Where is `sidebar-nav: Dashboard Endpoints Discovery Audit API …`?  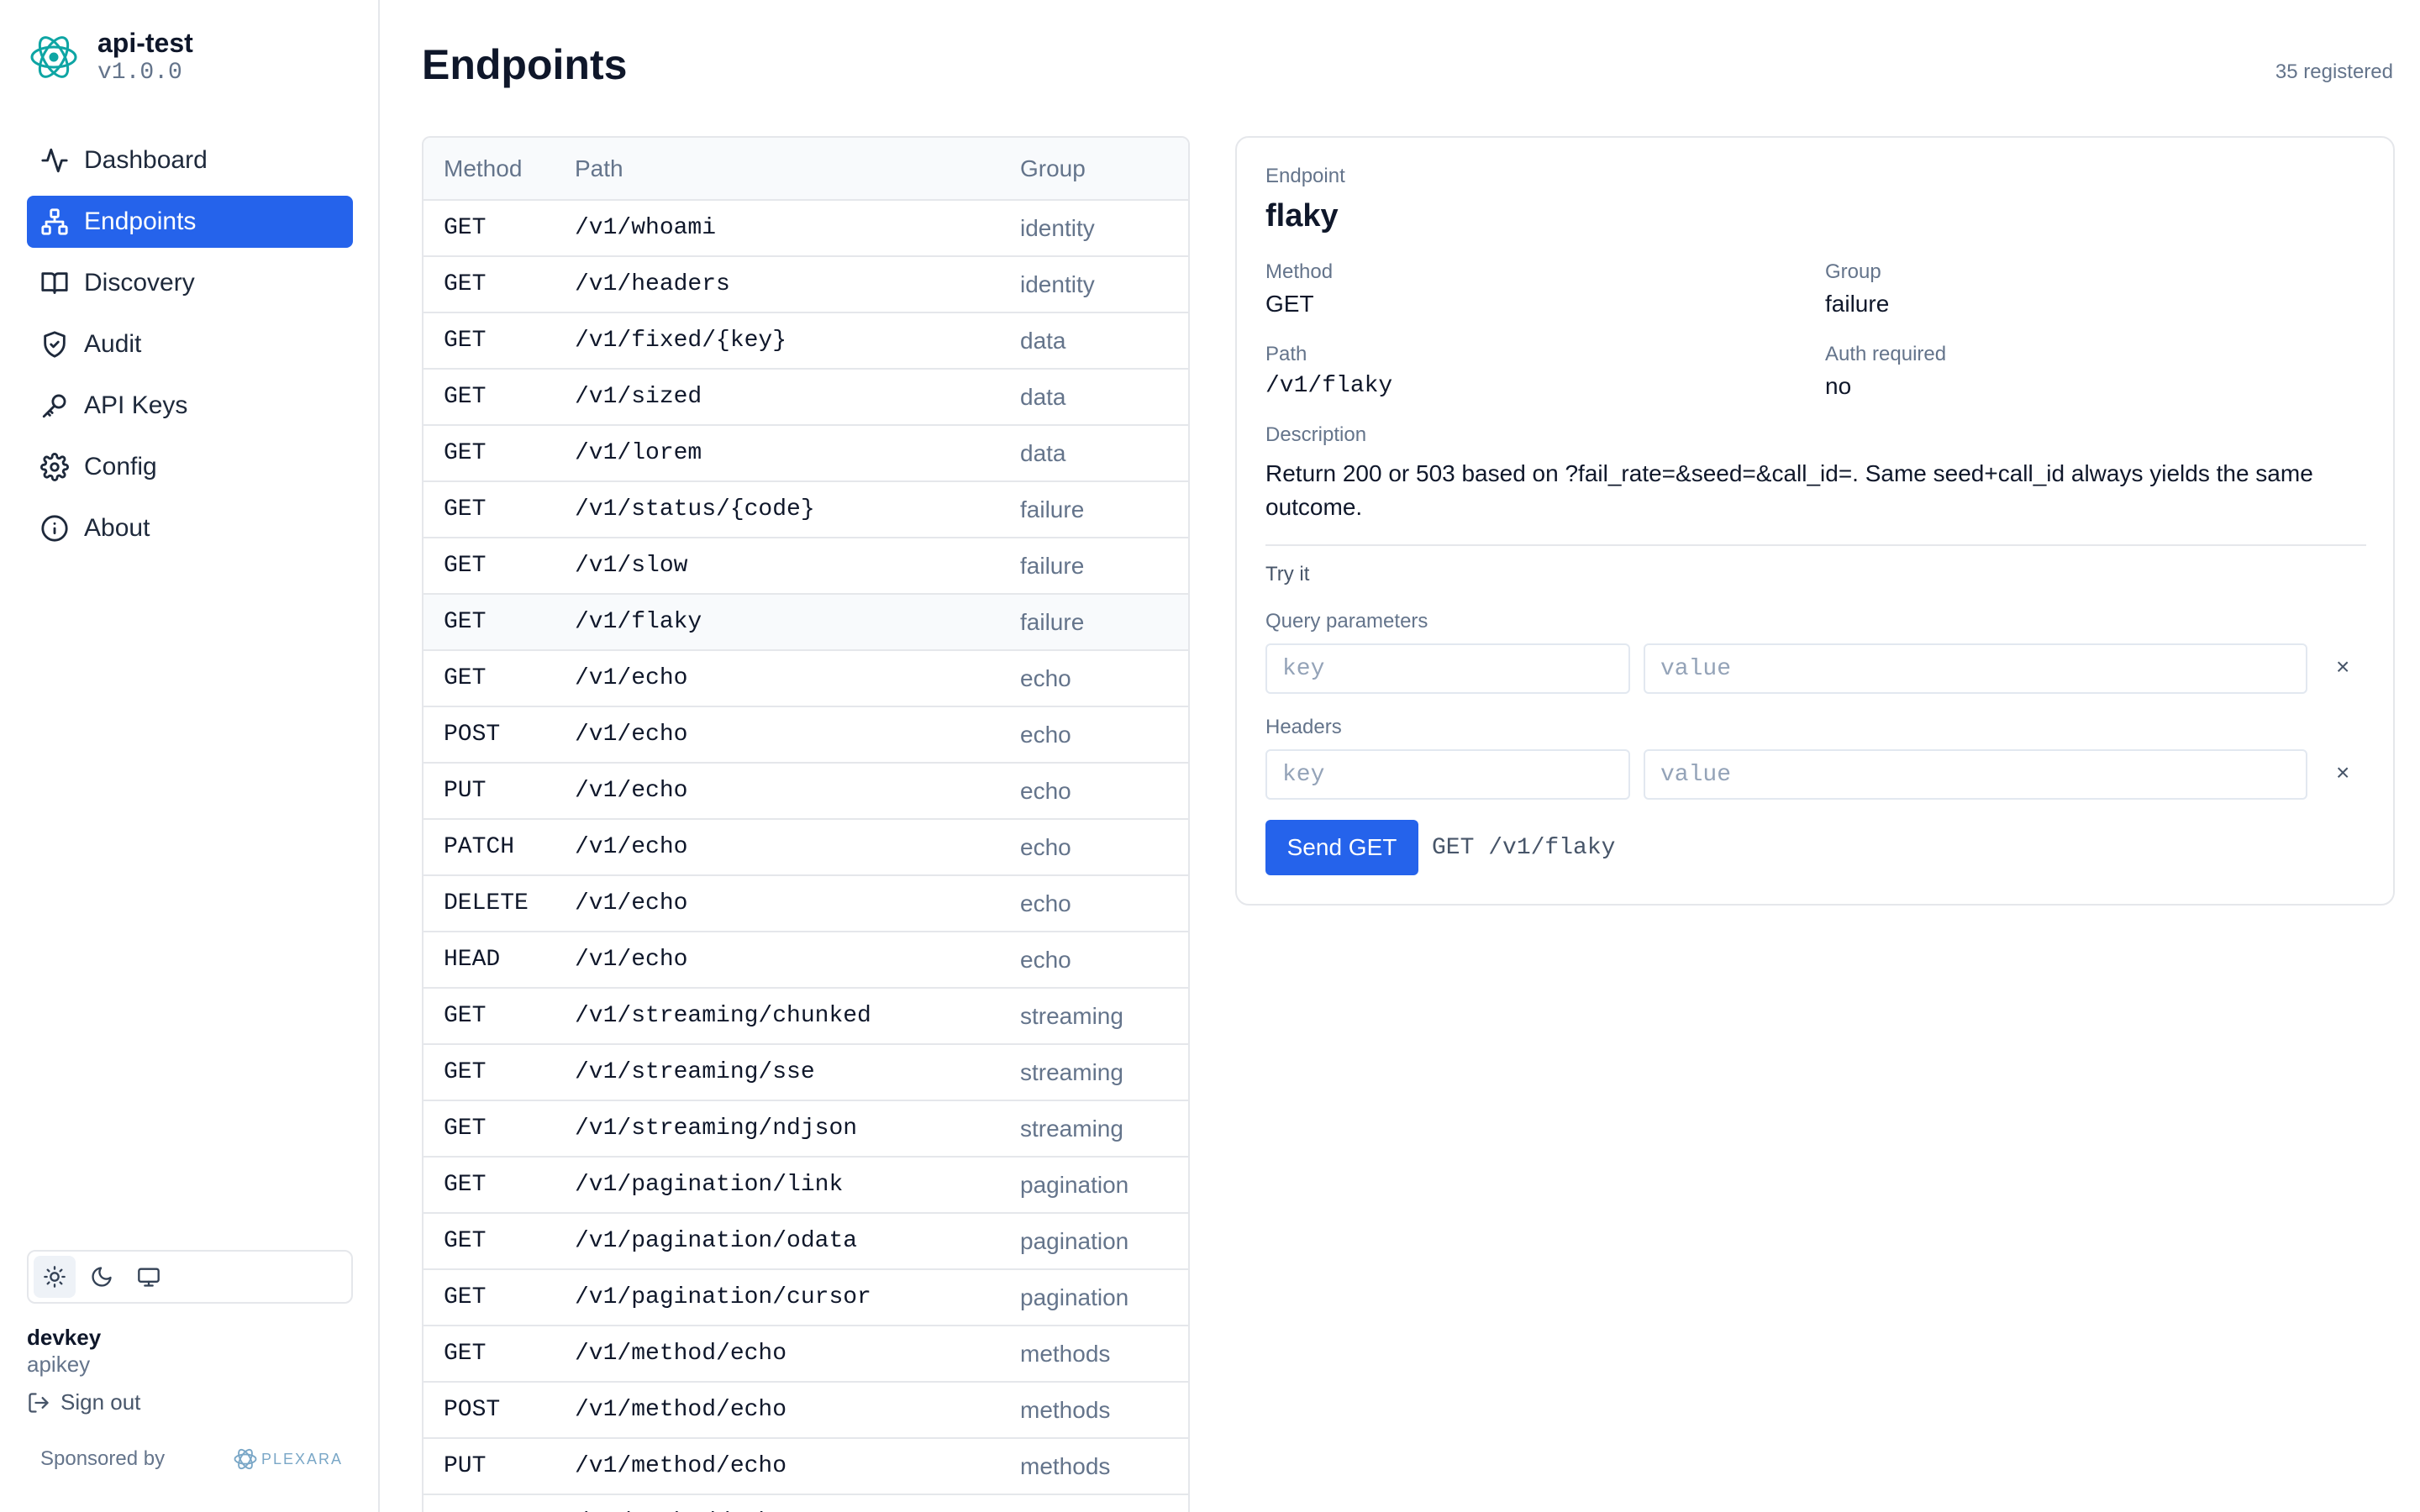 sidebar-nav: Dashboard Endpoints Discovery Audit API … is located at coordinates (190, 349).